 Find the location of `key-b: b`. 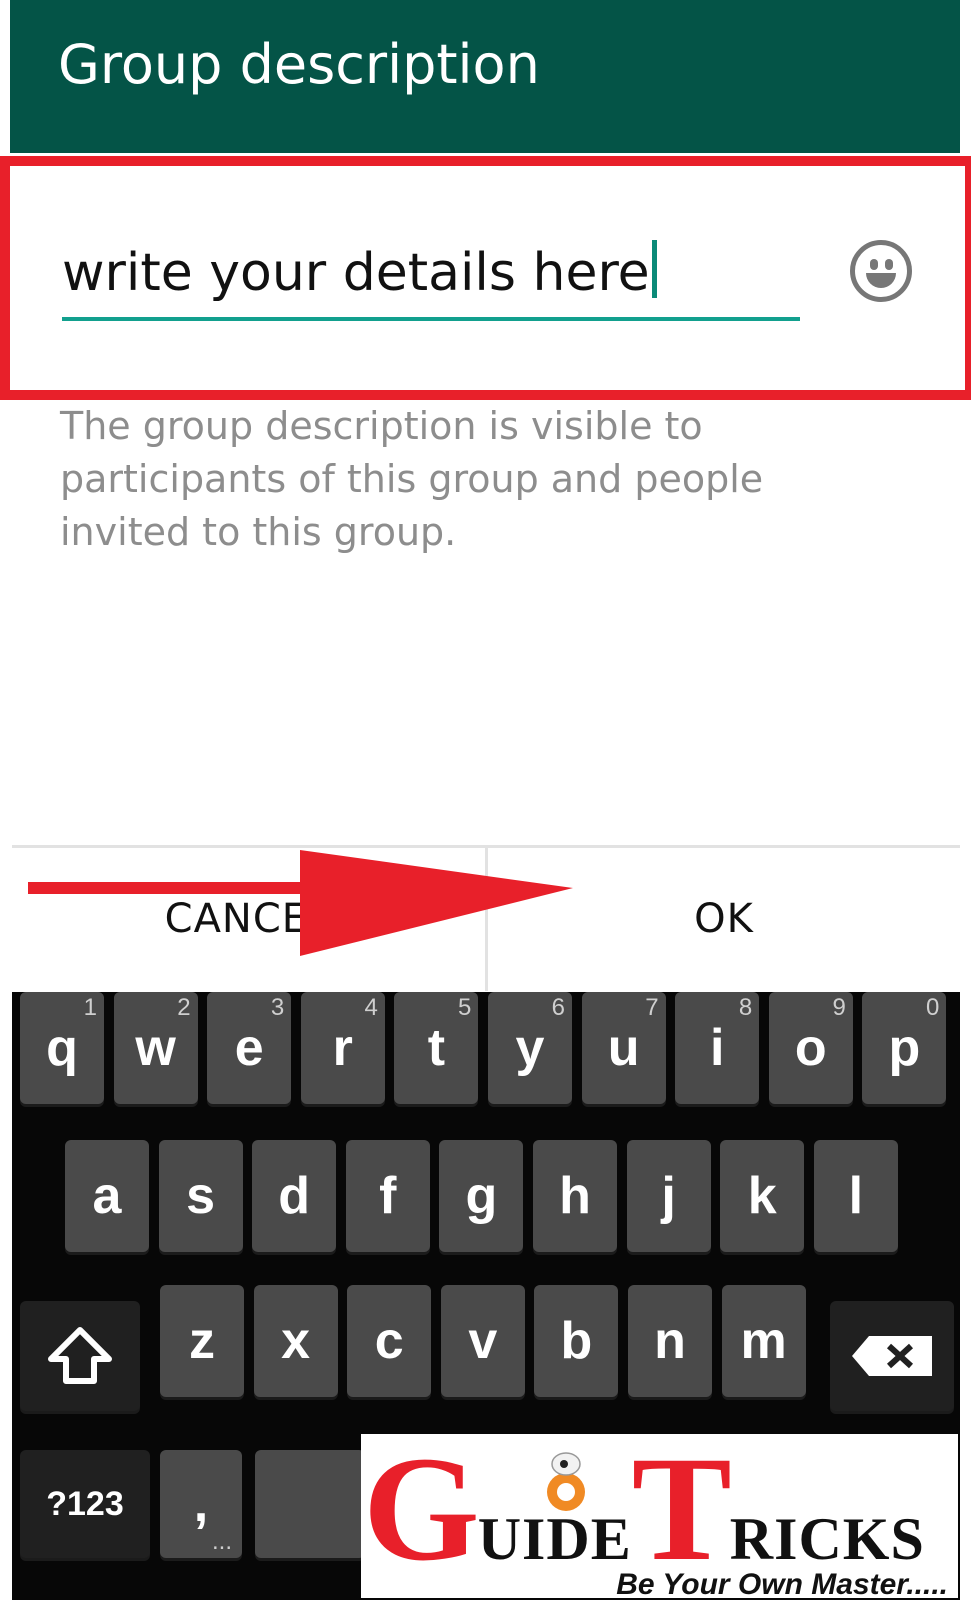

key-b: b is located at coordinates (576, 1341).